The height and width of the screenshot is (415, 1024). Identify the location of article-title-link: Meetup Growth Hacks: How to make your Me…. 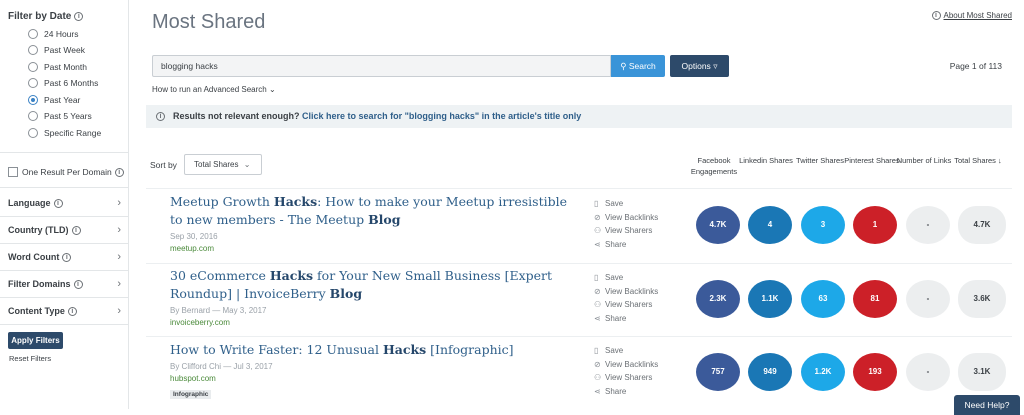
(375, 211).